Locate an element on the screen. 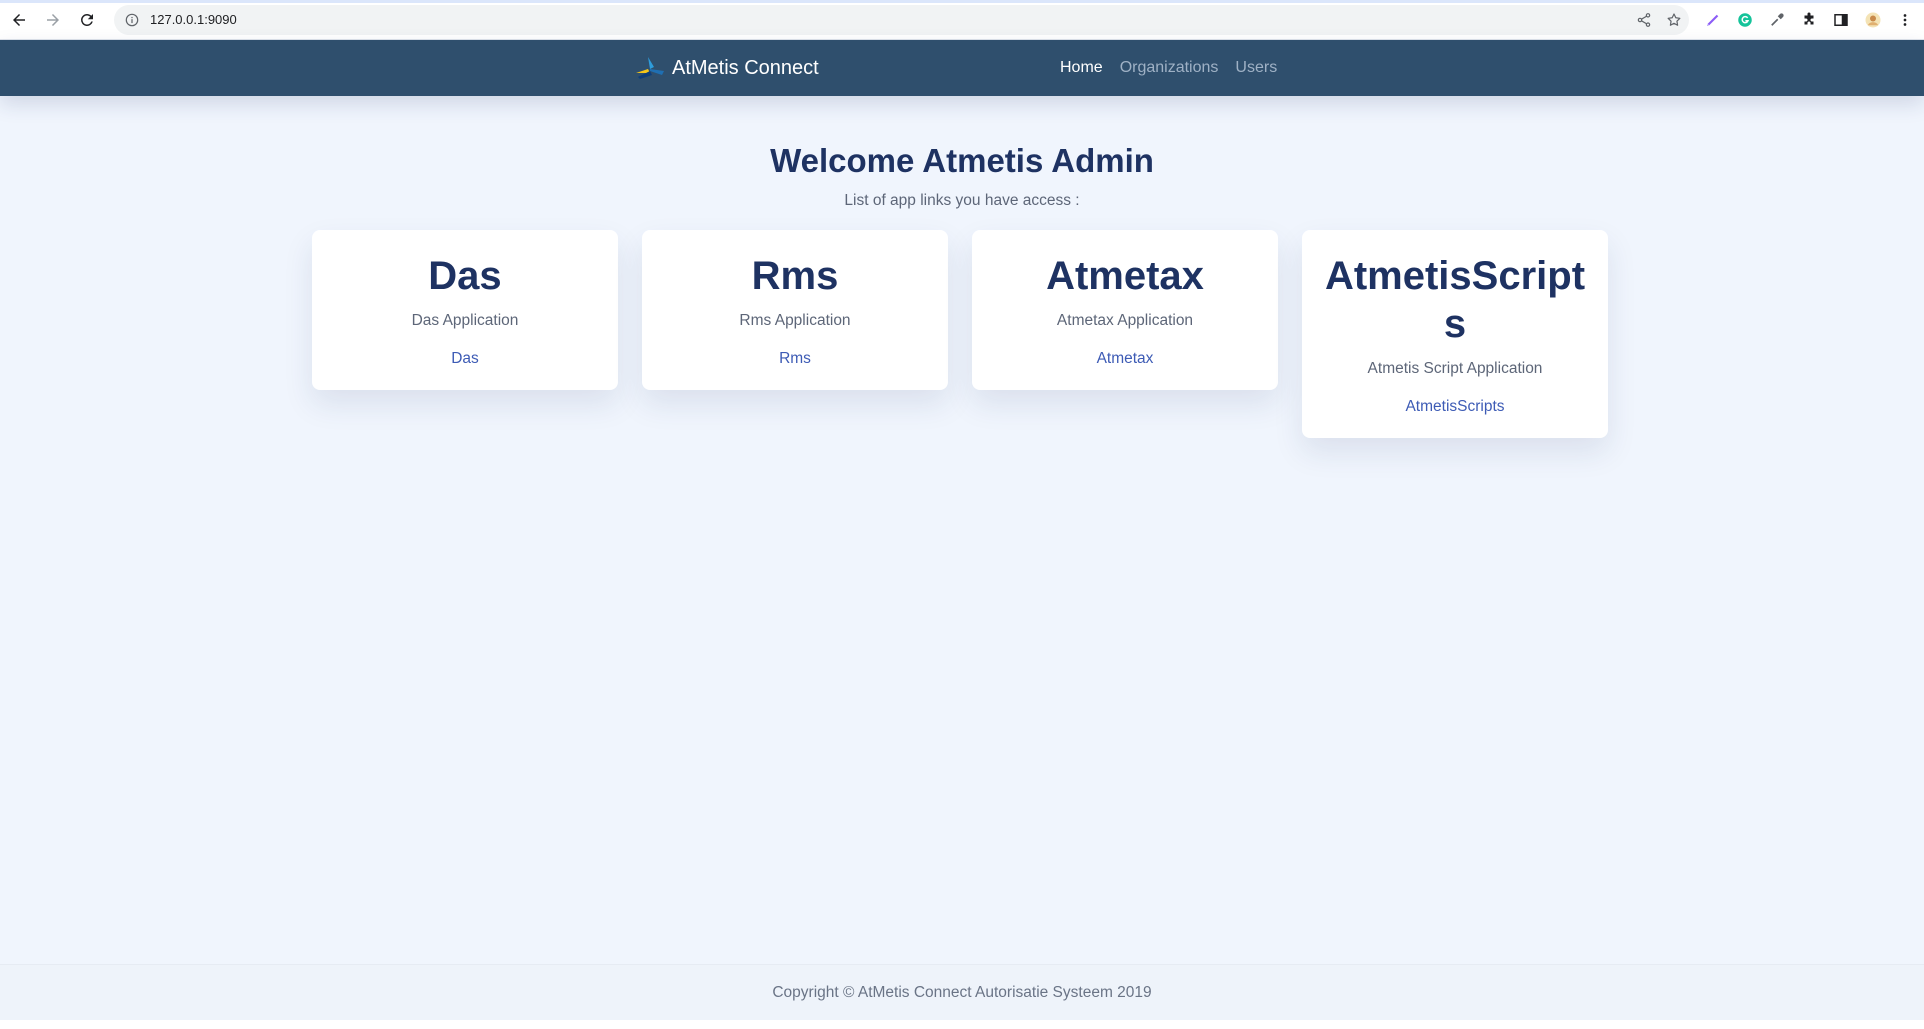 The image size is (1924, 1029). app-card-title: AtmetisScripts is located at coordinates (1455, 300).